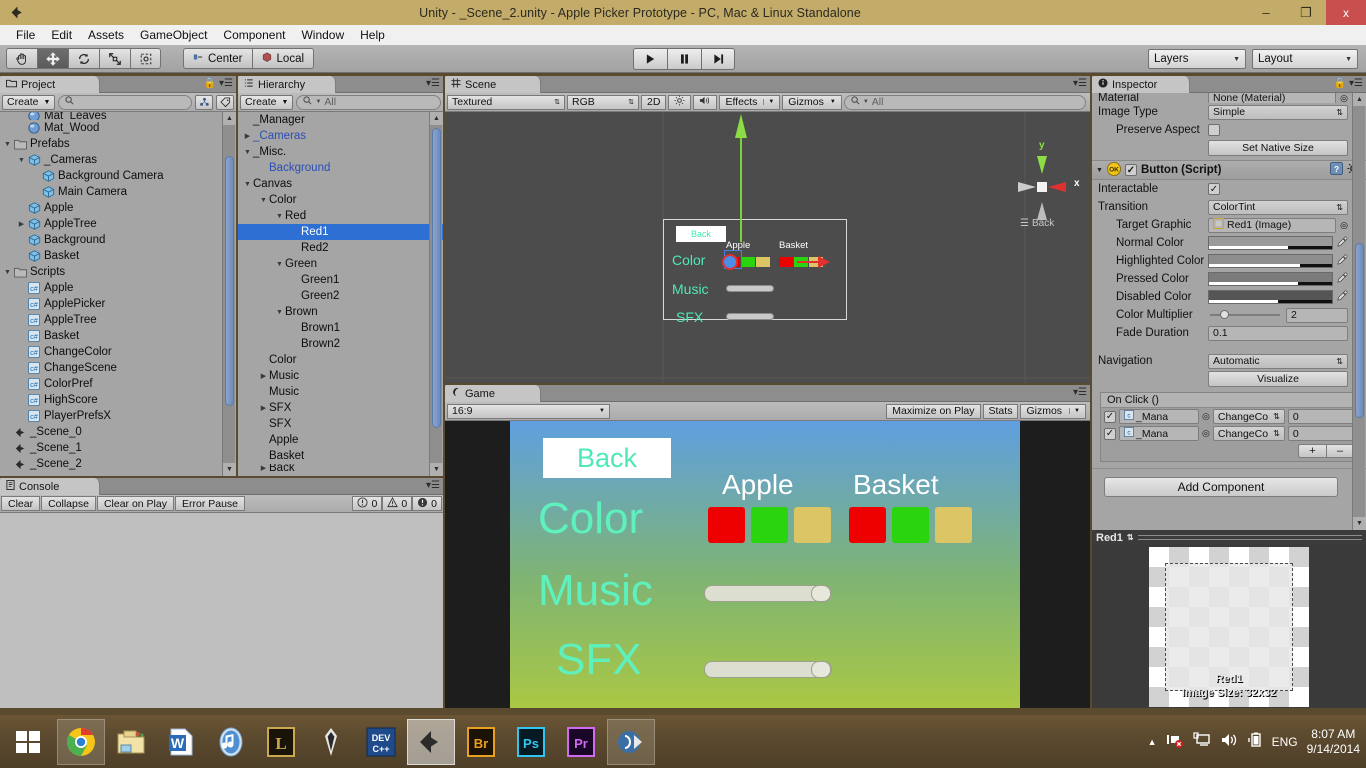  What do you see at coordinates (1285, 742) in the screenshot?
I see `language-indicator: ENG` at bounding box center [1285, 742].